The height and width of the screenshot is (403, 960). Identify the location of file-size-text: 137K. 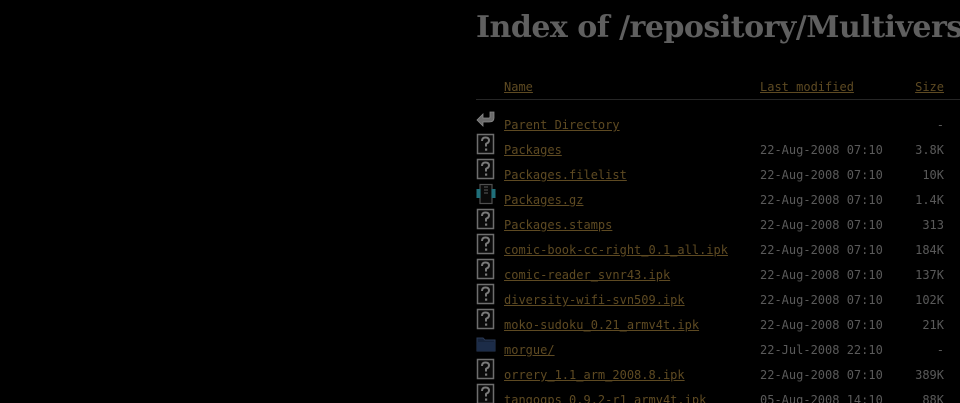
(929, 275).